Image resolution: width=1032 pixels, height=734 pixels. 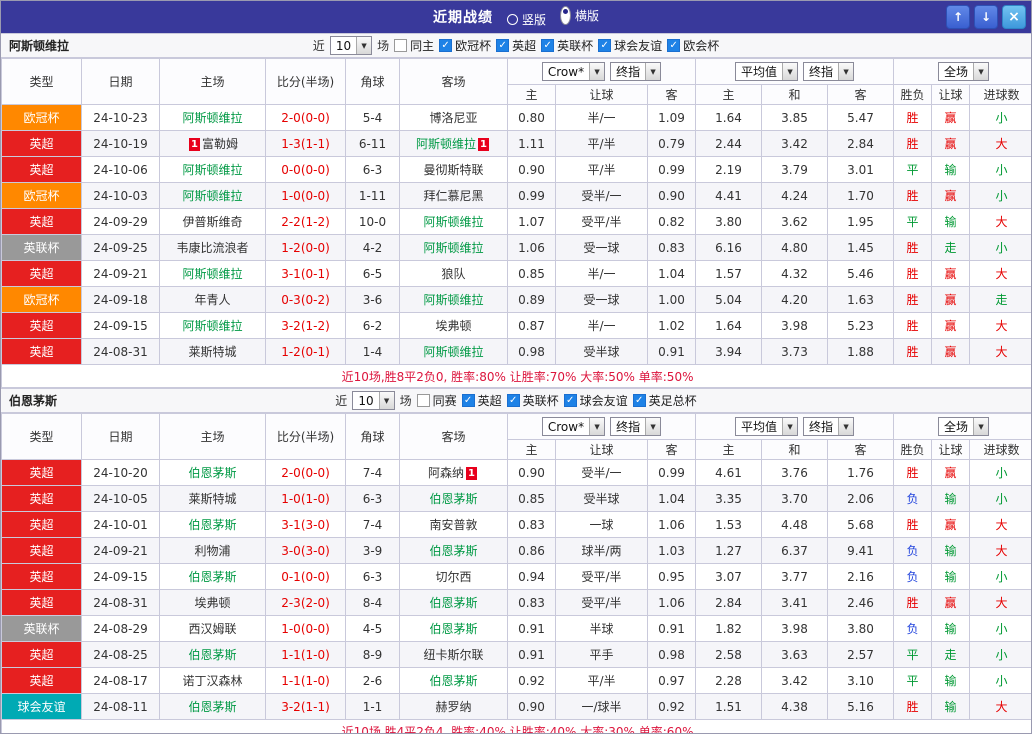 What do you see at coordinates (305, 221) in the screenshot?
I see `score-halftime: 2-2(1-2)` at bounding box center [305, 221].